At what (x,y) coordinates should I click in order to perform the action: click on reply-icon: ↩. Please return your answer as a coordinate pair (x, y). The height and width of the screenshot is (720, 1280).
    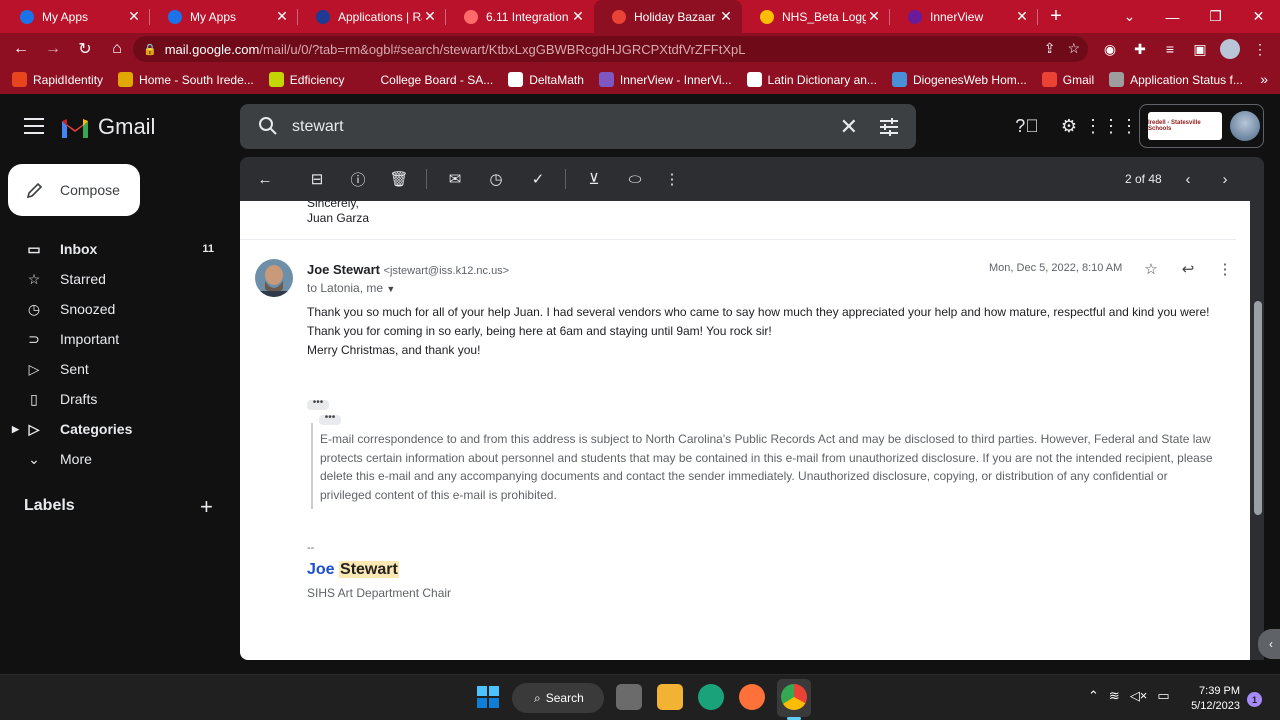
    Looking at the image, I should click on (1188, 269).